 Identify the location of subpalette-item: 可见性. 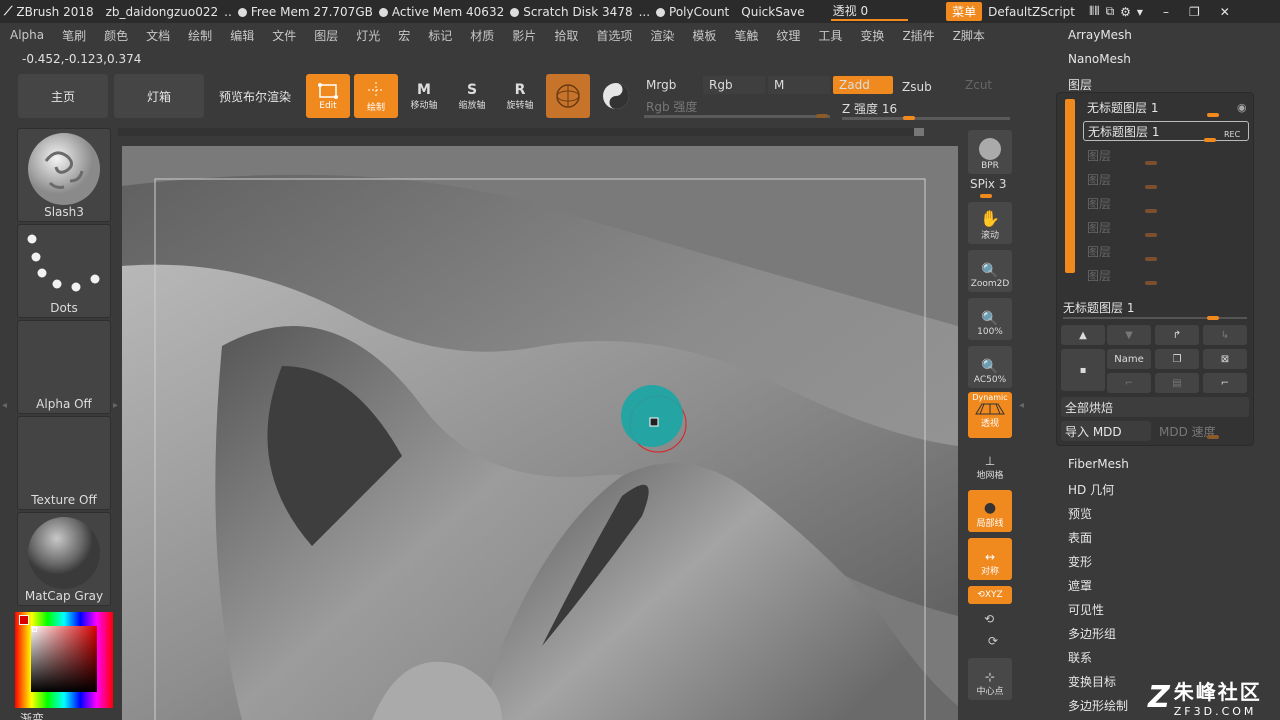
(1086, 609).